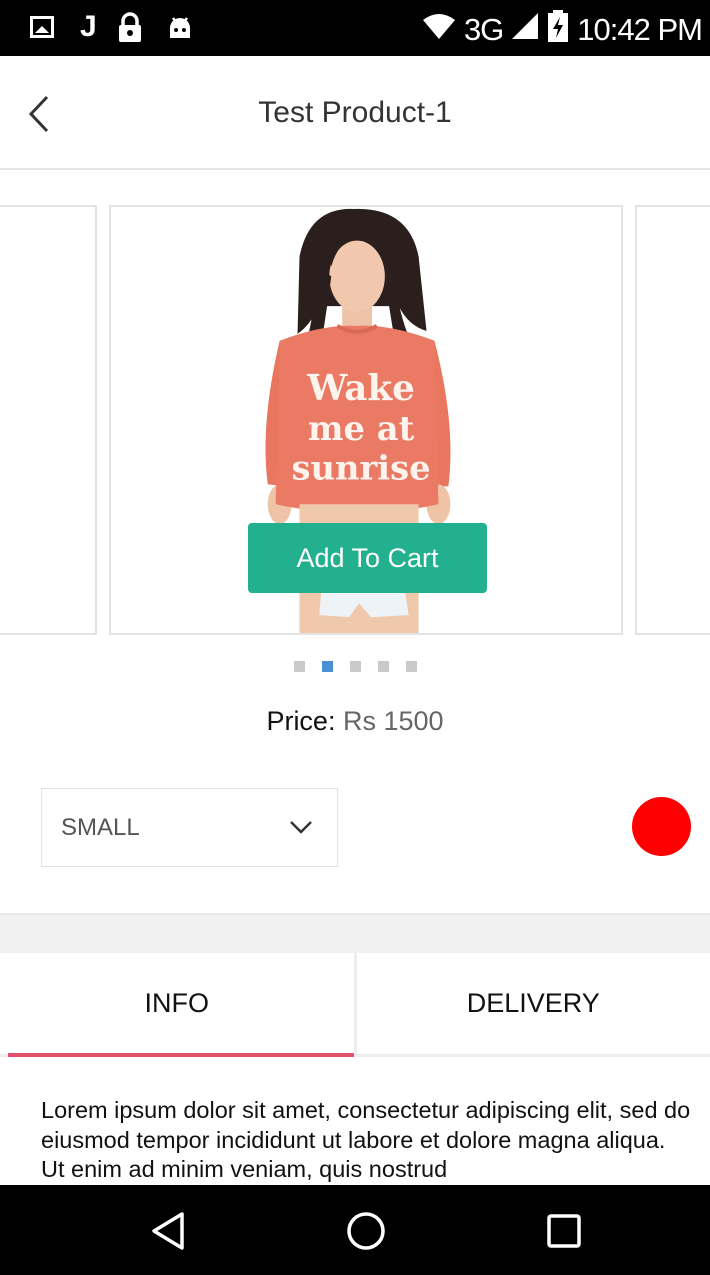  Describe the element at coordinates (661, 826) in the screenshot. I see `color-swatch` at that location.